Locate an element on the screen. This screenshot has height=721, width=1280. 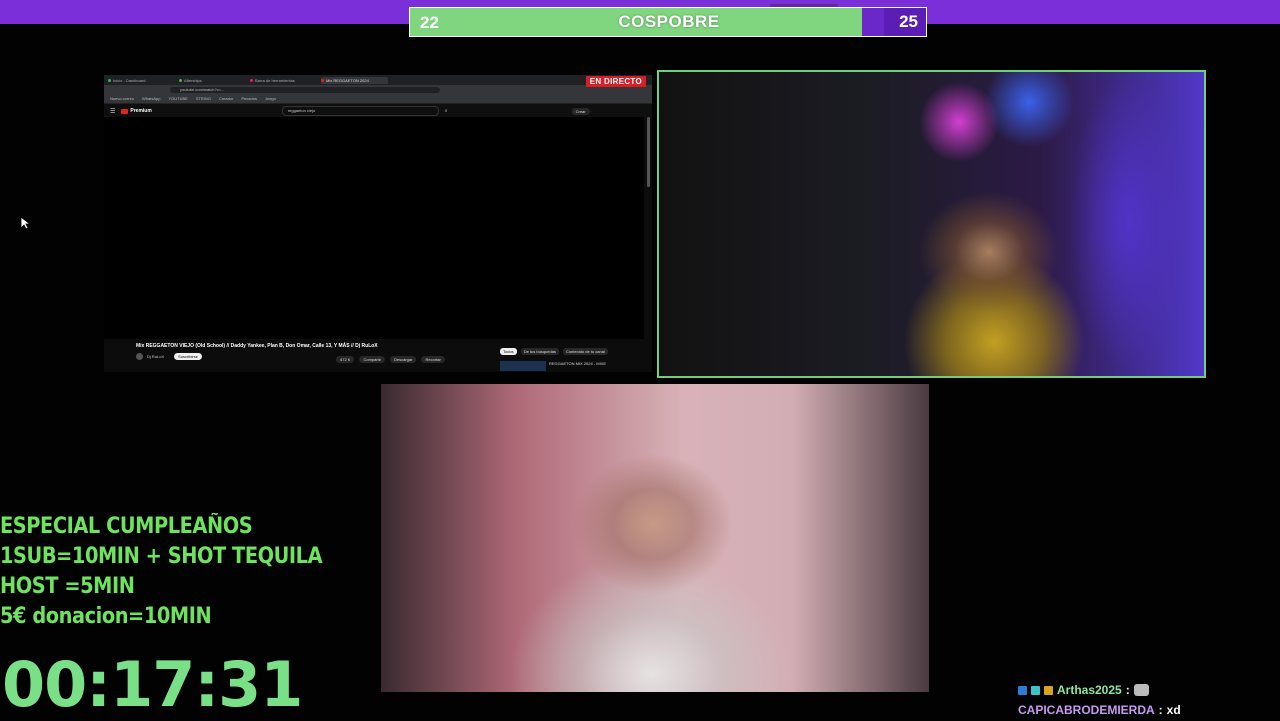
side-video: REGGAETON MIX 2024 - MIXE is located at coordinates (554, 366).